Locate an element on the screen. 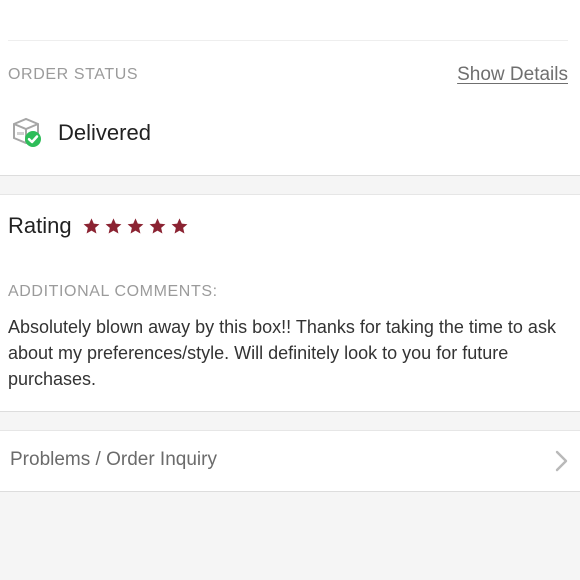 This screenshot has height=580, width=580. order-inquiry-label: Problems / Order Inquiry is located at coordinates (113, 459).